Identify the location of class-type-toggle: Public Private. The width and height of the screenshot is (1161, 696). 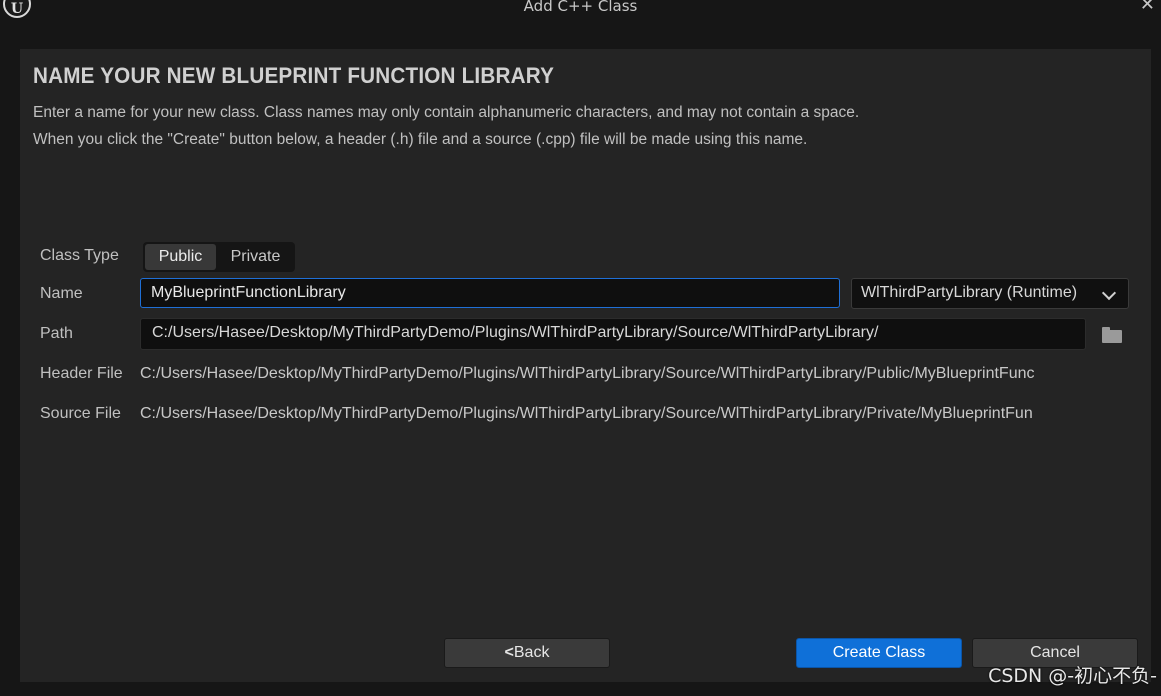
(219, 257).